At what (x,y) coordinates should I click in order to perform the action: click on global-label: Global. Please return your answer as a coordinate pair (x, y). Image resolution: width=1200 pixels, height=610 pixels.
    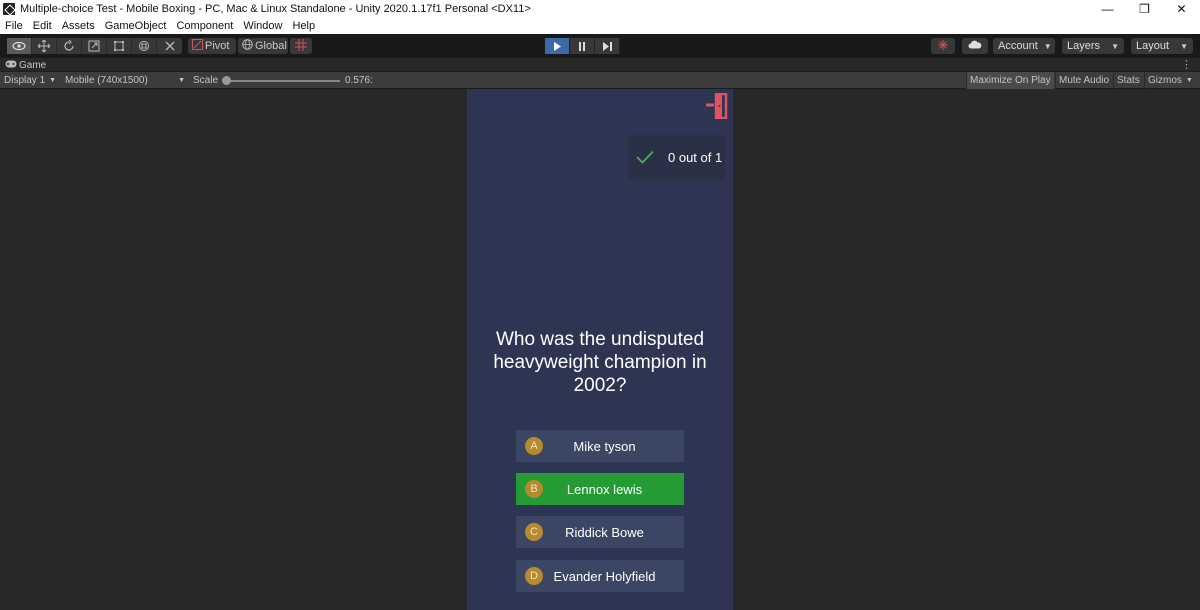
    Looking at the image, I should click on (271, 46).